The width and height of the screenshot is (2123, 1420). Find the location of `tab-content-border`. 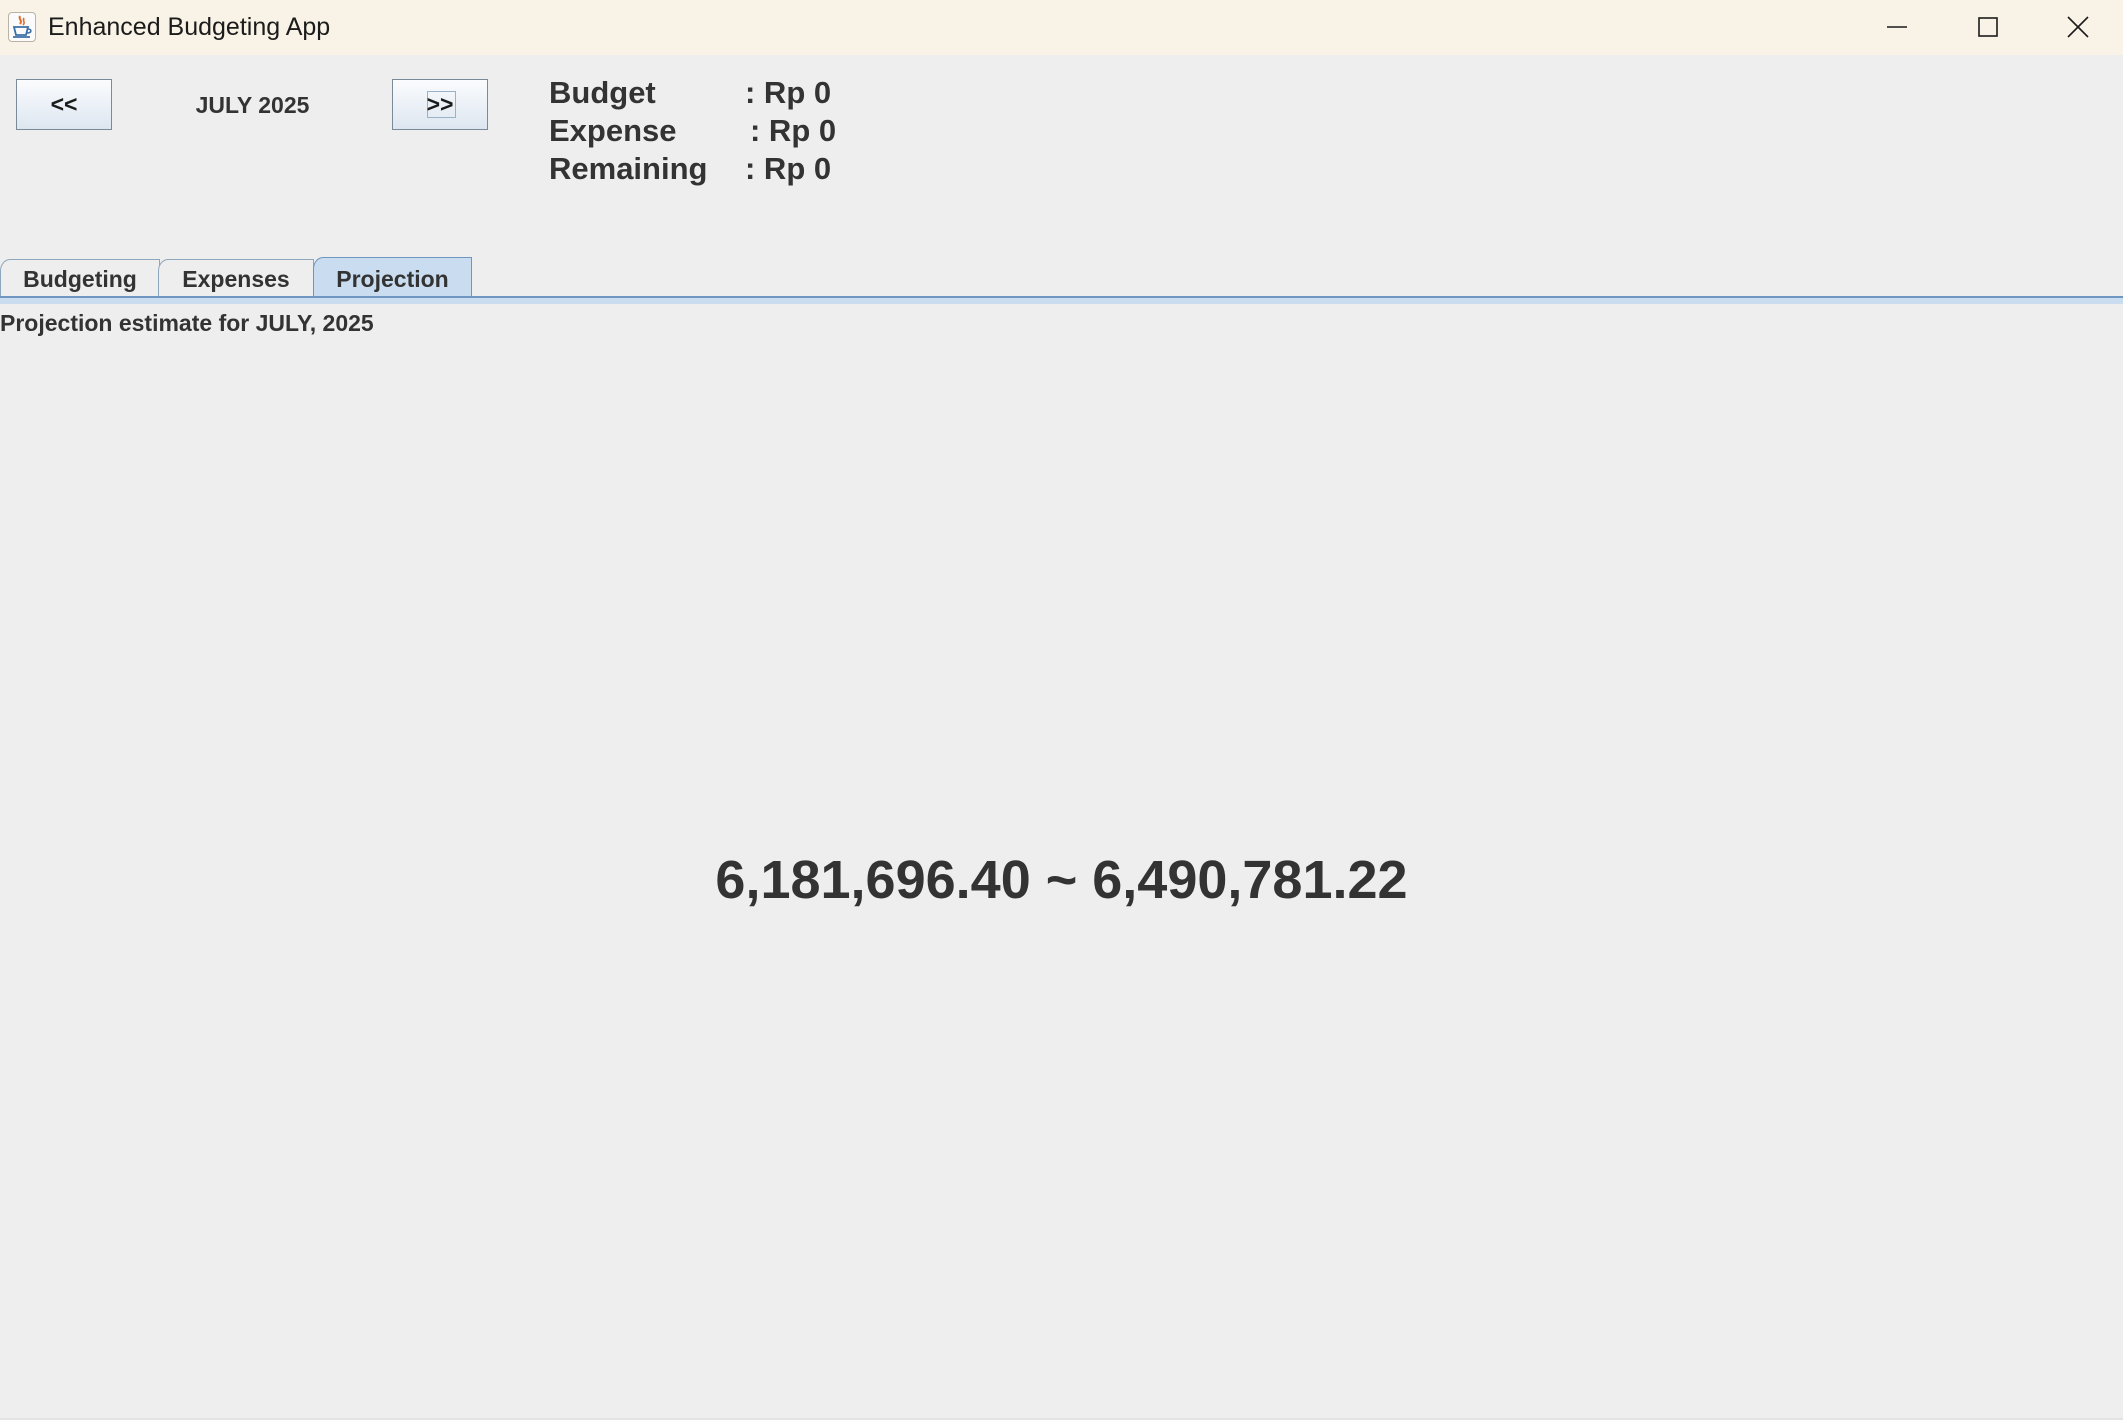

tab-content-border is located at coordinates (1061, 301).